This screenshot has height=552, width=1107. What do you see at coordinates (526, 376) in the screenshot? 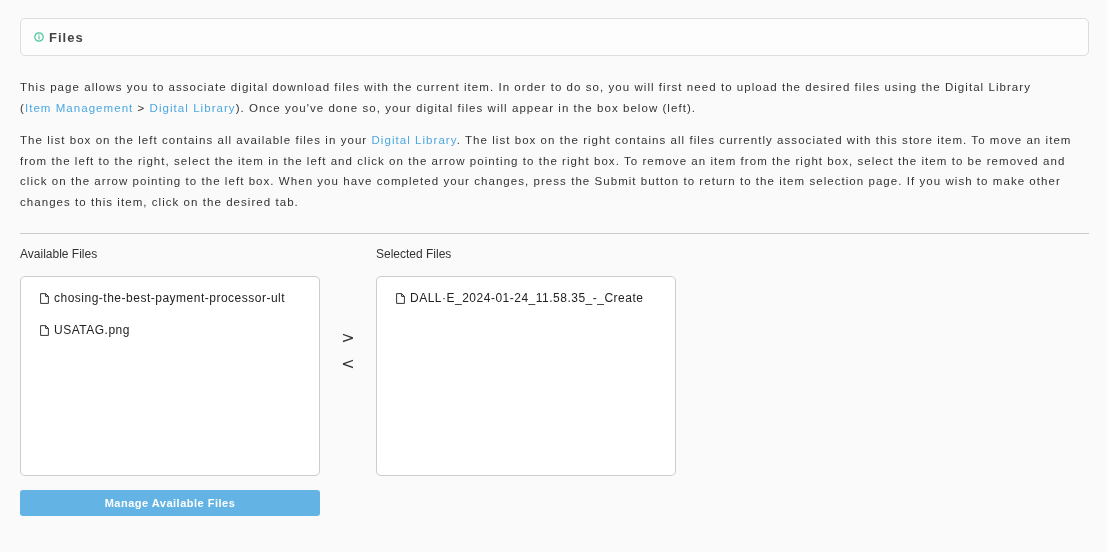
I see `selected-files-list: DALL·E_2024-01-24_11.58.35_-_Create` at bounding box center [526, 376].